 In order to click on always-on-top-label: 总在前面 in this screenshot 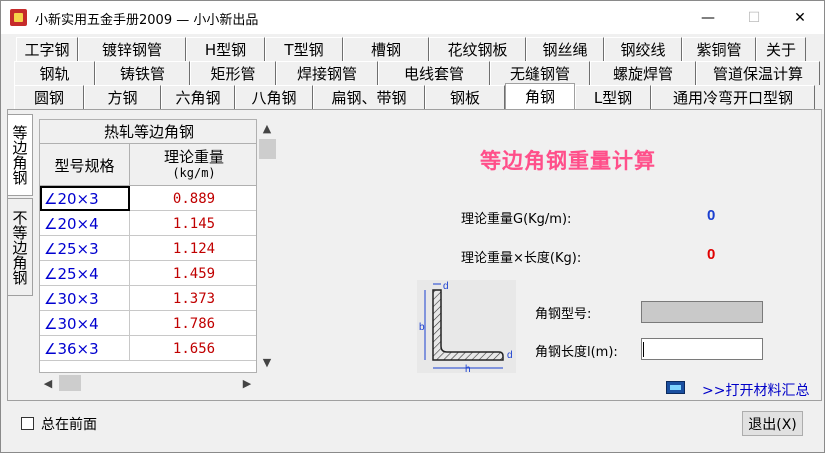, I will do `click(69, 424)`.